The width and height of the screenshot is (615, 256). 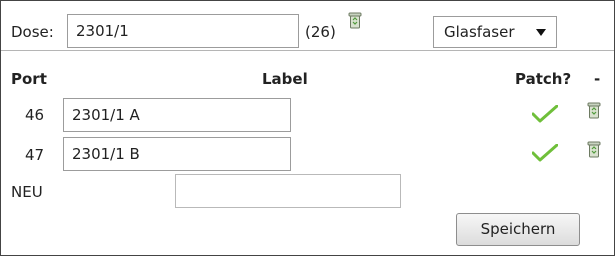 I want to click on dose-input: 2301/1, so click(x=183, y=31).